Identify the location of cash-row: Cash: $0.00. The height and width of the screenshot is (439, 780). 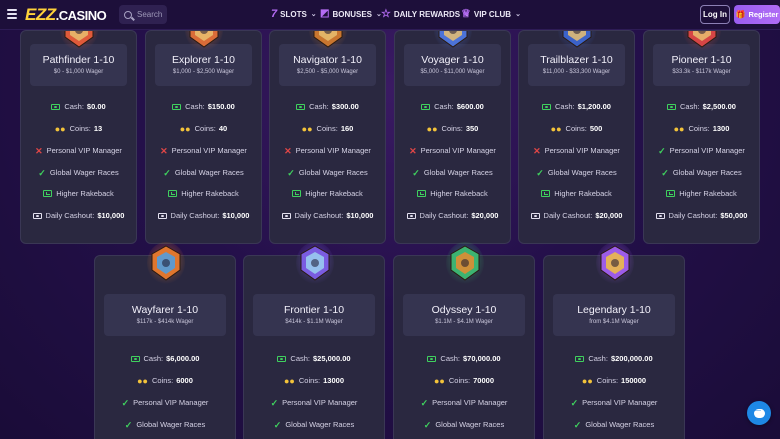
(78, 106).